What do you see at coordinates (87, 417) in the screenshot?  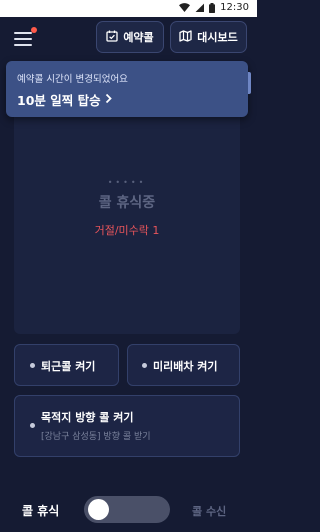 I see `destination-call-label: 목적지 방향 콜 켜기` at bounding box center [87, 417].